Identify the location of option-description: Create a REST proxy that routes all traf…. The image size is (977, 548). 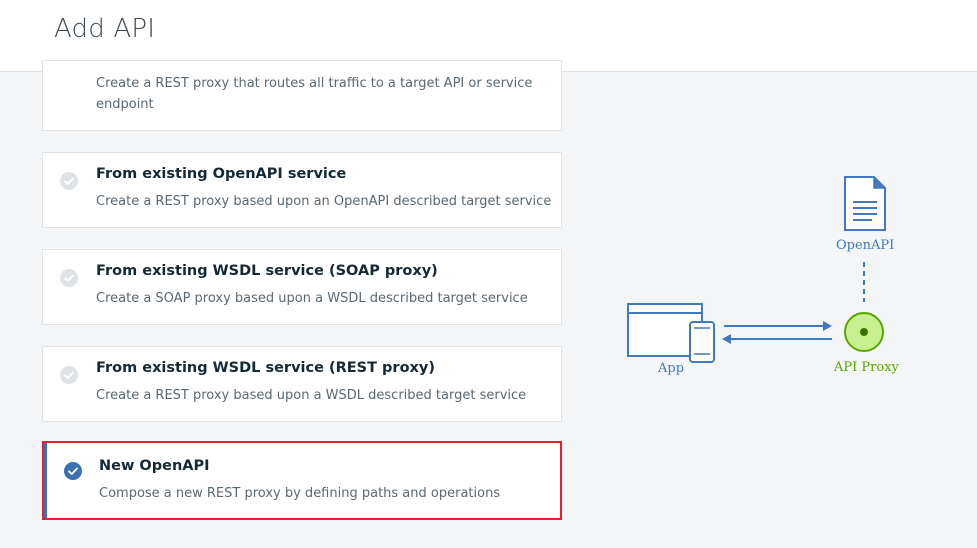
(314, 94).